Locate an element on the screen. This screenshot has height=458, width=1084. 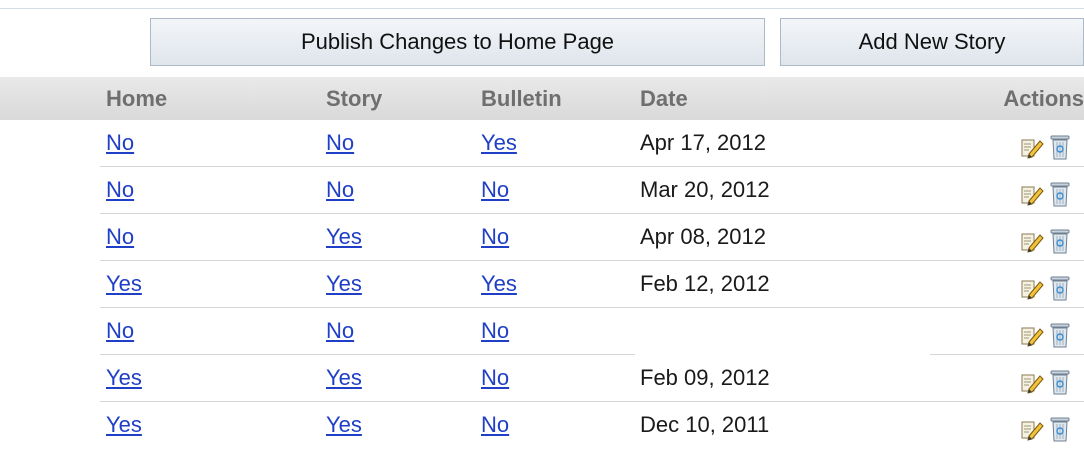
date-cell: Apr 17, 2012 is located at coordinates (703, 142).